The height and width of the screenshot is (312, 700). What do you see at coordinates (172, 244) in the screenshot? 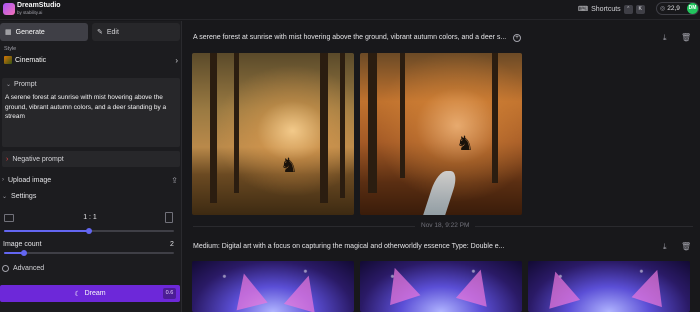
I see `image-count-value: 2` at bounding box center [172, 244].